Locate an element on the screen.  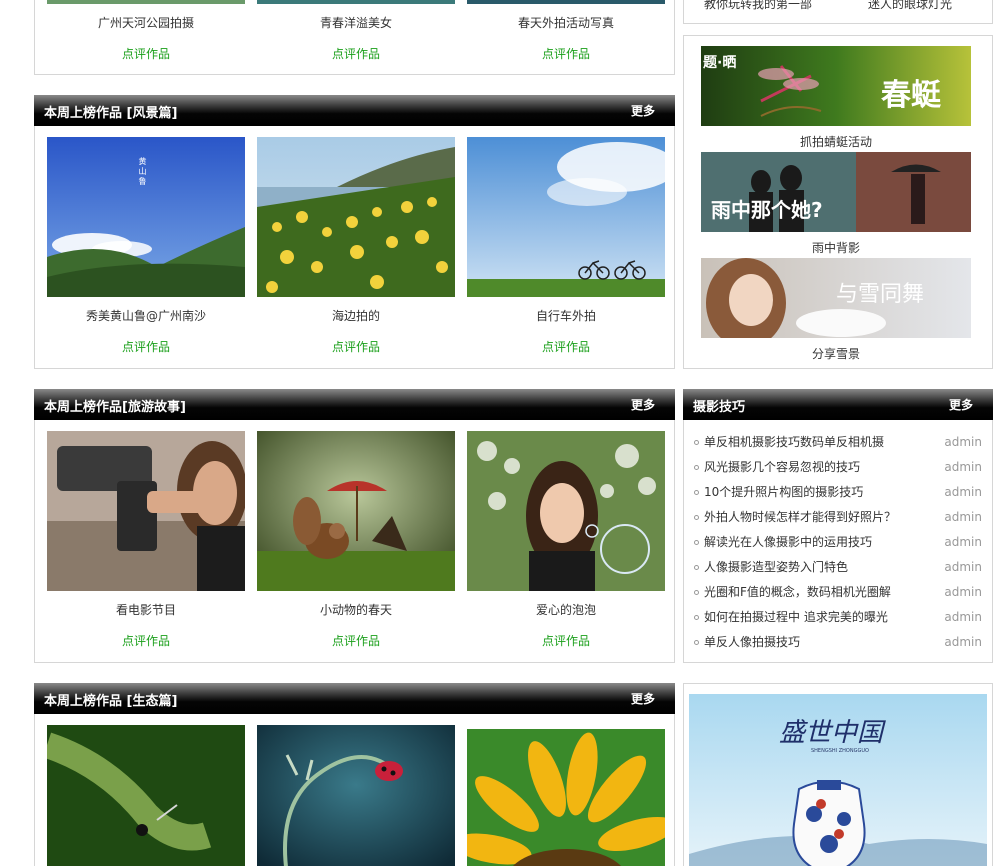
list-item: 光圈和F值的概念，数码相机光圈解 admin is located at coordinates (840, 592).